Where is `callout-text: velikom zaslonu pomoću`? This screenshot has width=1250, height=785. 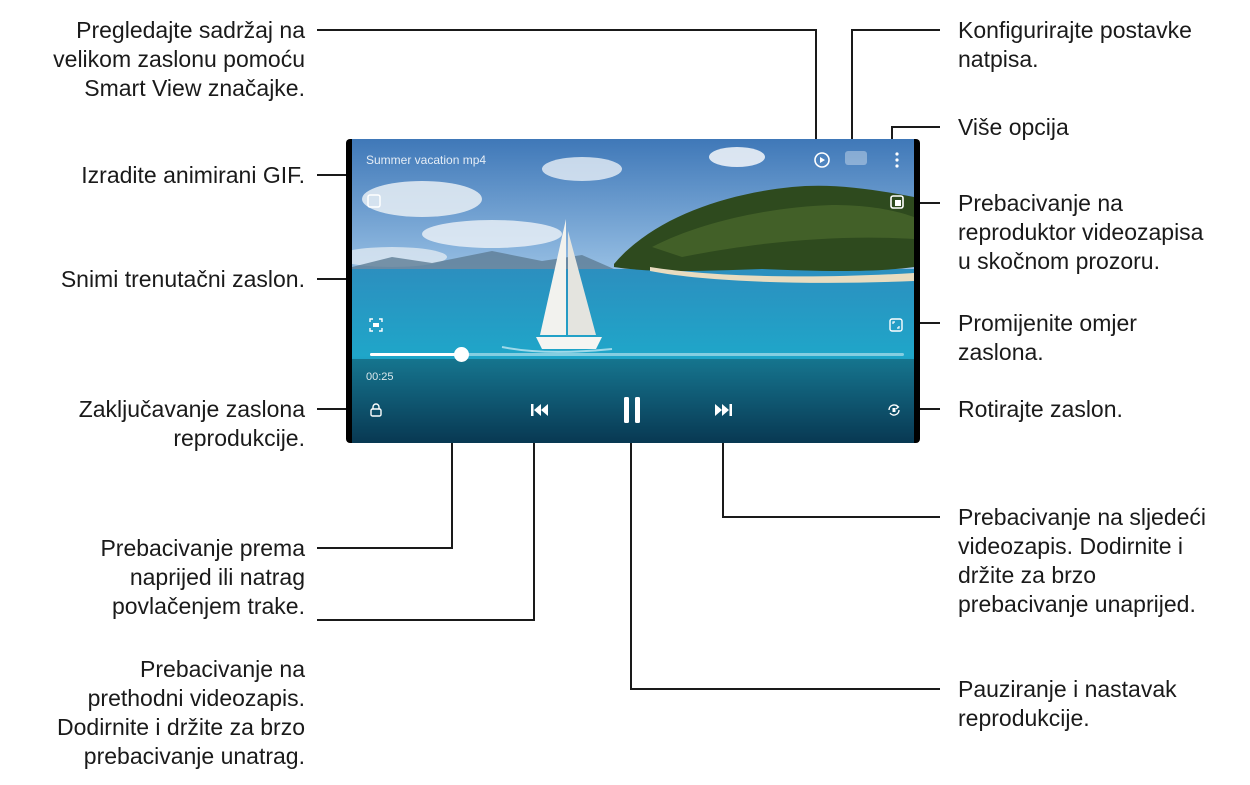
callout-text: velikom zaslonu pomoću is located at coordinates (179, 59).